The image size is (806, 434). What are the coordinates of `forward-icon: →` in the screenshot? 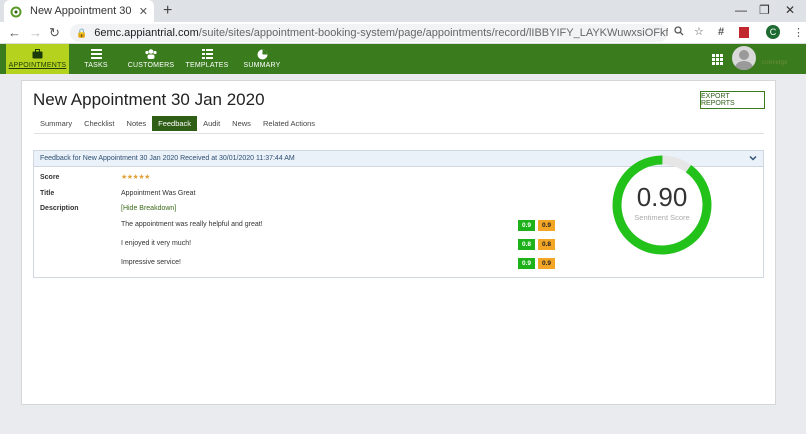 It's located at (35, 32).